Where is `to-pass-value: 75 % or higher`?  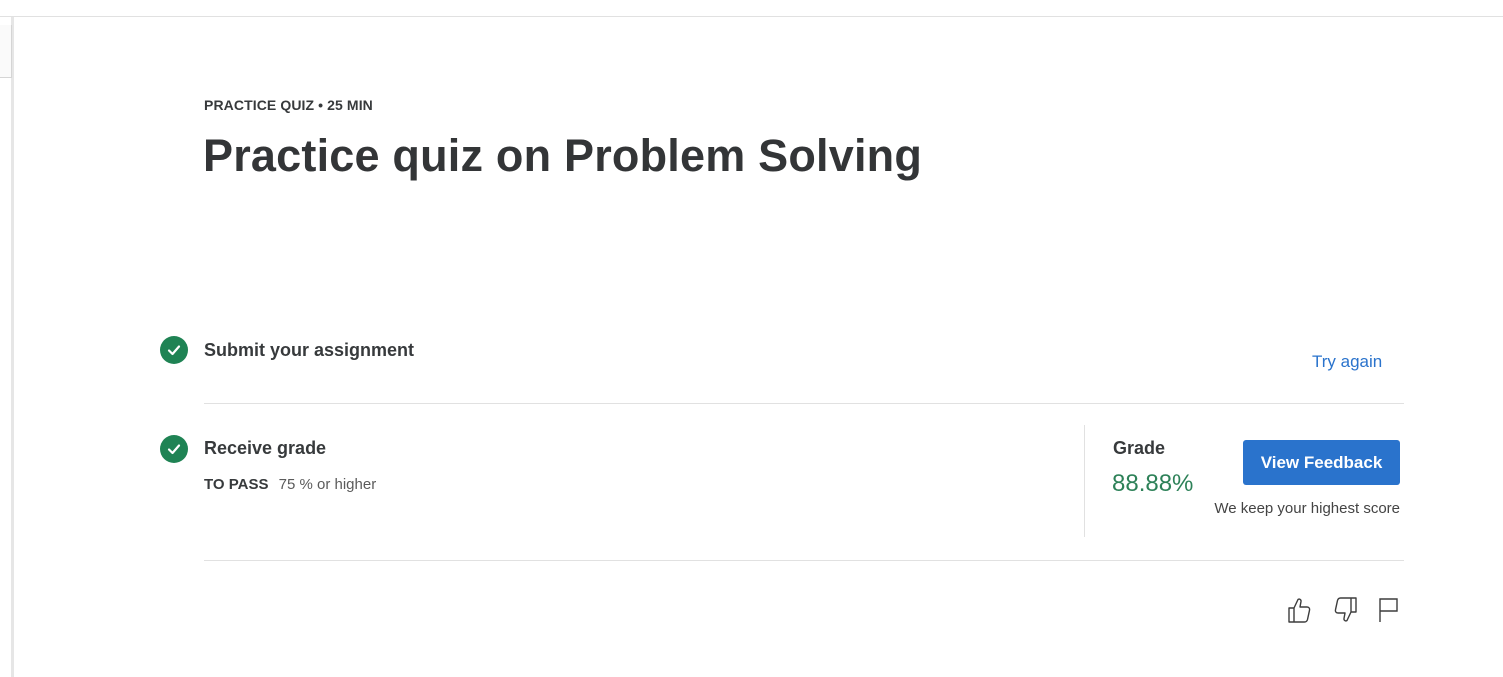 to-pass-value: 75 % or higher is located at coordinates (327, 484).